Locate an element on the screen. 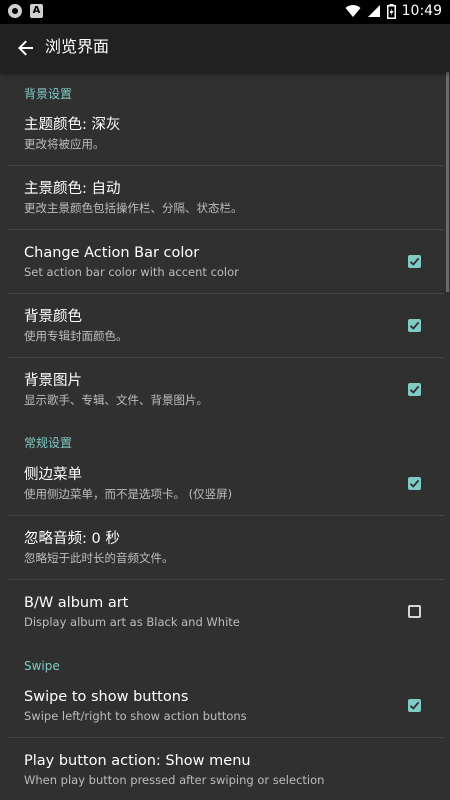 Image resolution: width=450 pixels, height=800 pixels. section-header-swipe: Swipe is located at coordinates (42, 666).